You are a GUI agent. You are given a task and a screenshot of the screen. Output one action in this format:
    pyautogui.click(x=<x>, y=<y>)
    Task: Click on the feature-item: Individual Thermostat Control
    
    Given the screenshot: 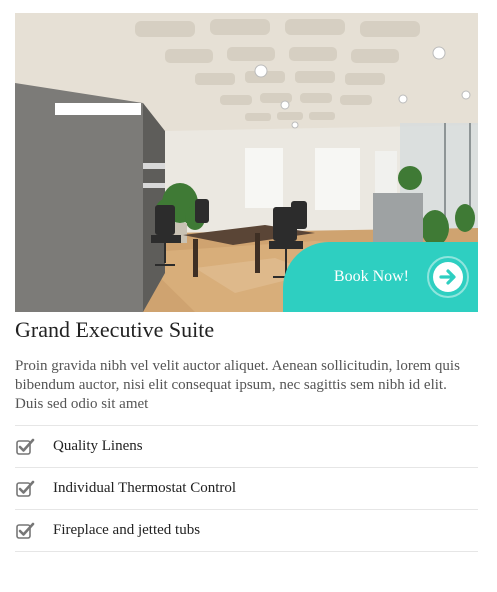 What is the action you would take?
    pyautogui.click(x=246, y=488)
    